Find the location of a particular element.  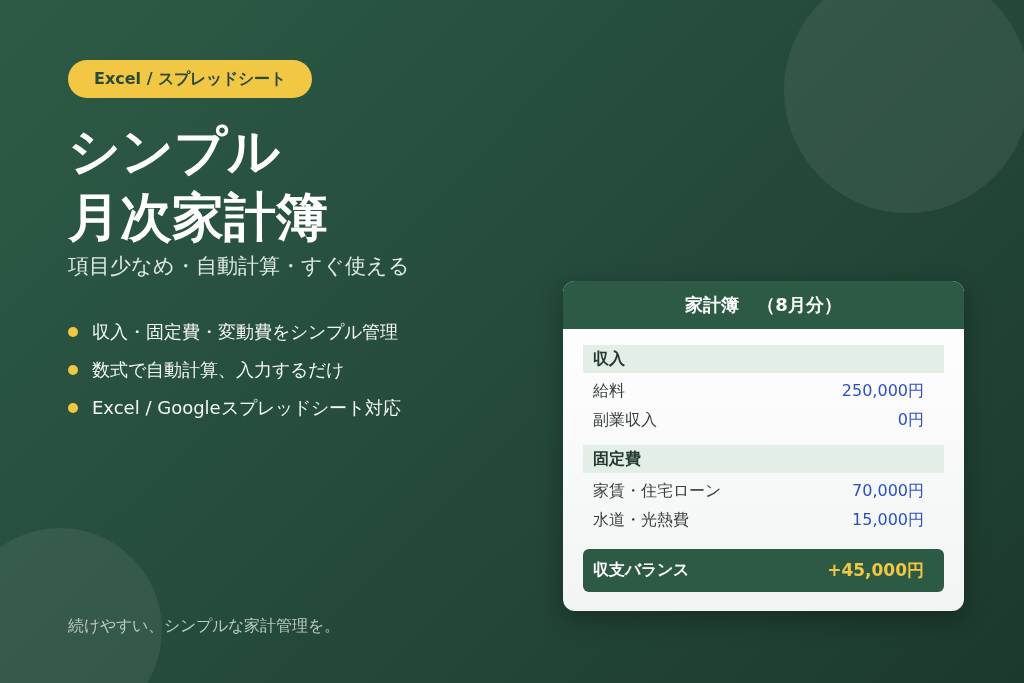

item-amount: 15,000円 is located at coordinates (888, 520).